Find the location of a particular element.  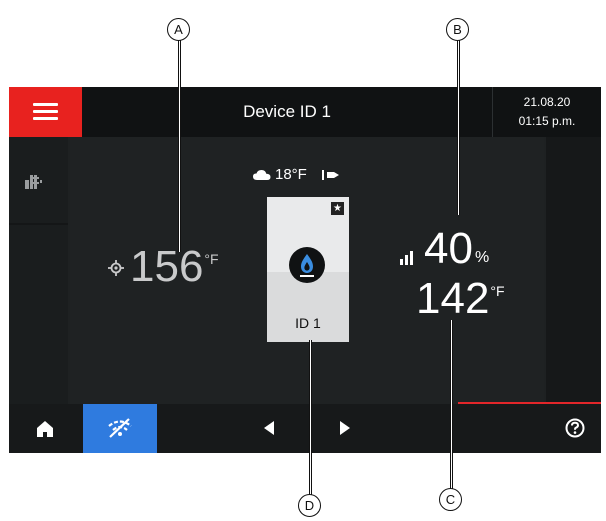

arrow-left-icon is located at coordinates (269, 428).